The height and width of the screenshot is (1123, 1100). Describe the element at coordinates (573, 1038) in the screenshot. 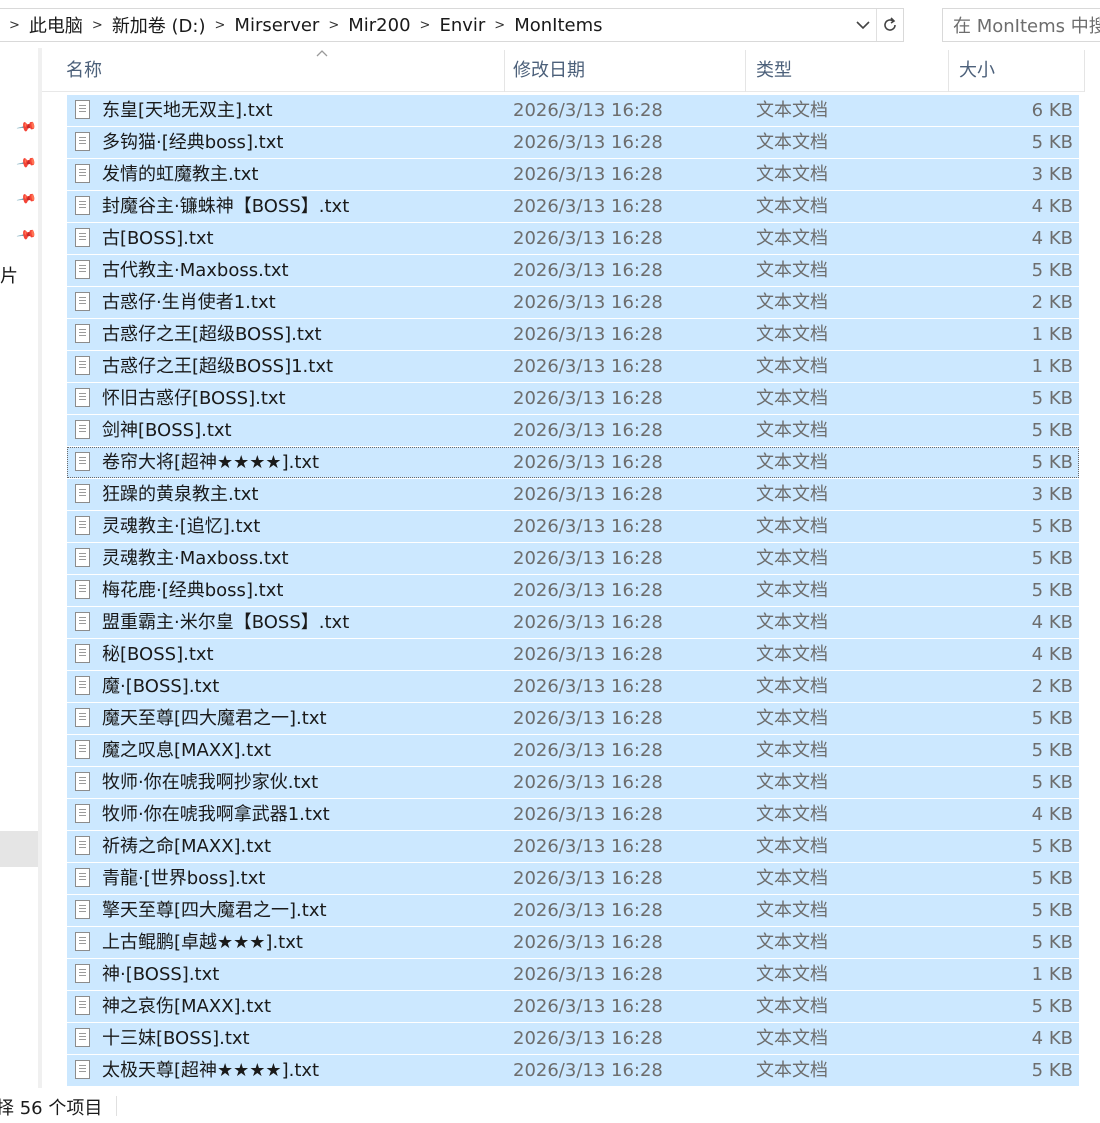

I see `file-row: 十三妹[BOSS].txt 2026/3/13 16:28 文本文档 4 KB` at that location.